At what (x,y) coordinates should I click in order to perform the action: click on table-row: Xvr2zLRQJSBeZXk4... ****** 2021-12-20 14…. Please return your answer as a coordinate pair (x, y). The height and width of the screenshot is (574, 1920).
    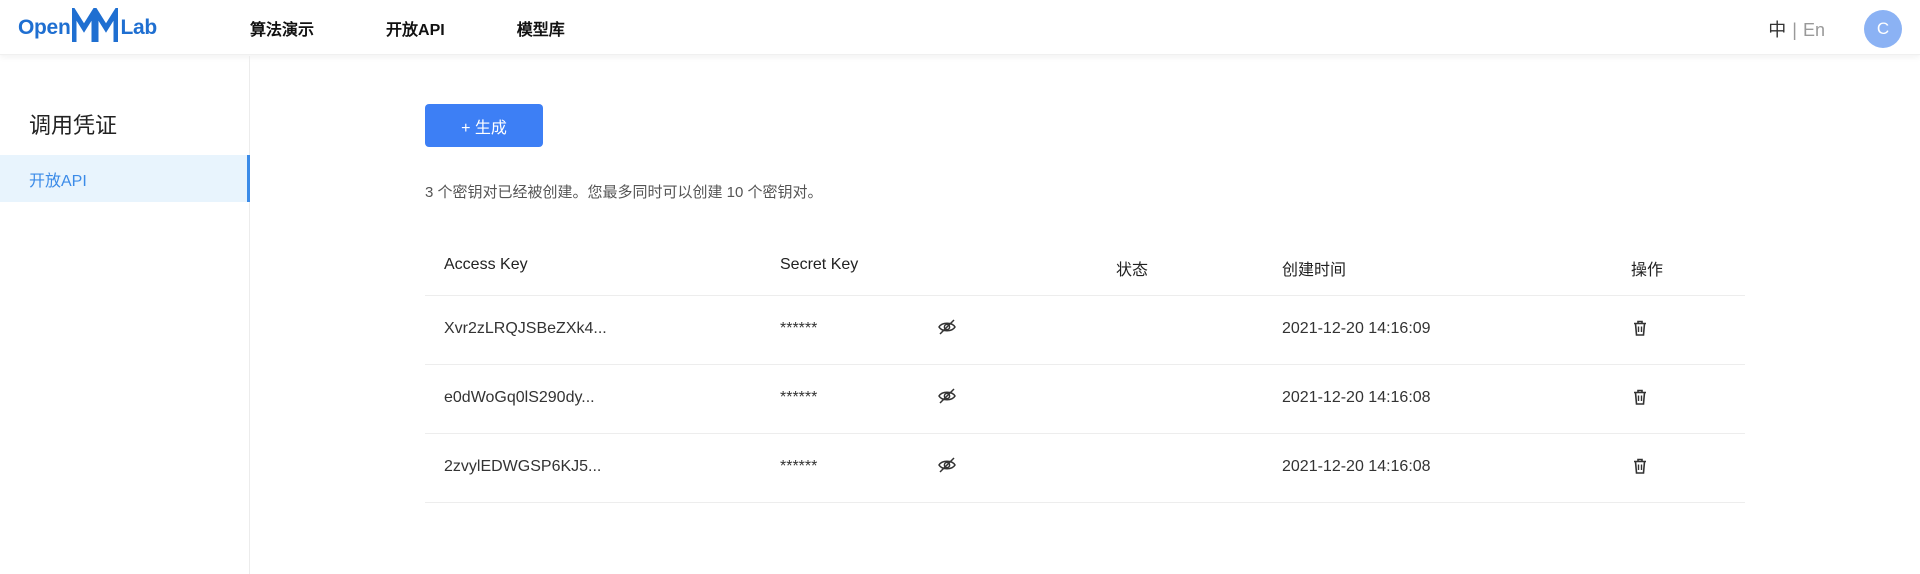
    Looking at the image, I should click on (1085, 330).